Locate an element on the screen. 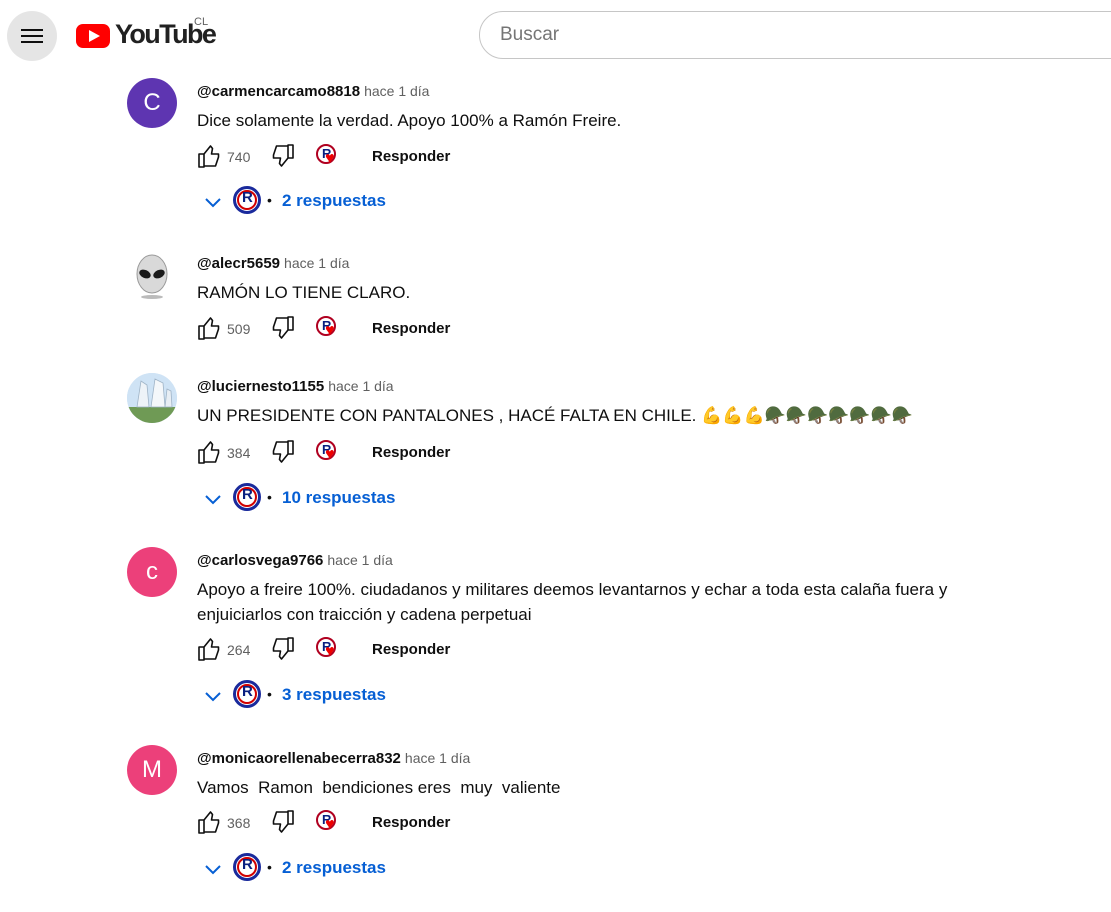  avatar: C is located at coordinates (152, 103).